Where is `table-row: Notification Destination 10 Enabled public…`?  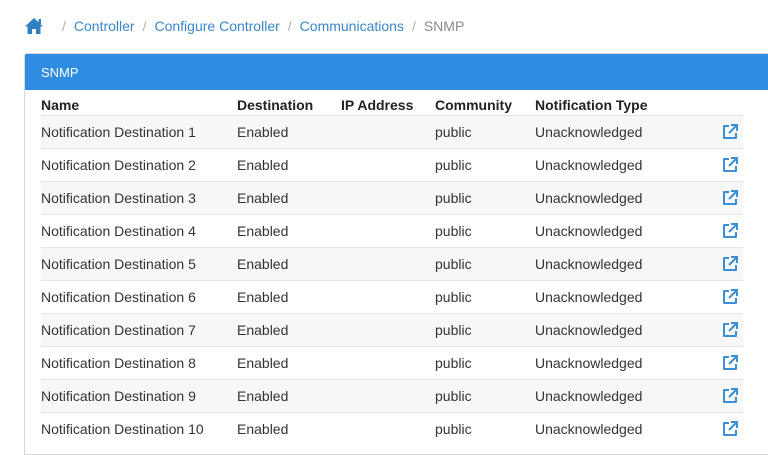
table-row: Notification Destination 10 Enabled public… is located at coordinates (392, 428).